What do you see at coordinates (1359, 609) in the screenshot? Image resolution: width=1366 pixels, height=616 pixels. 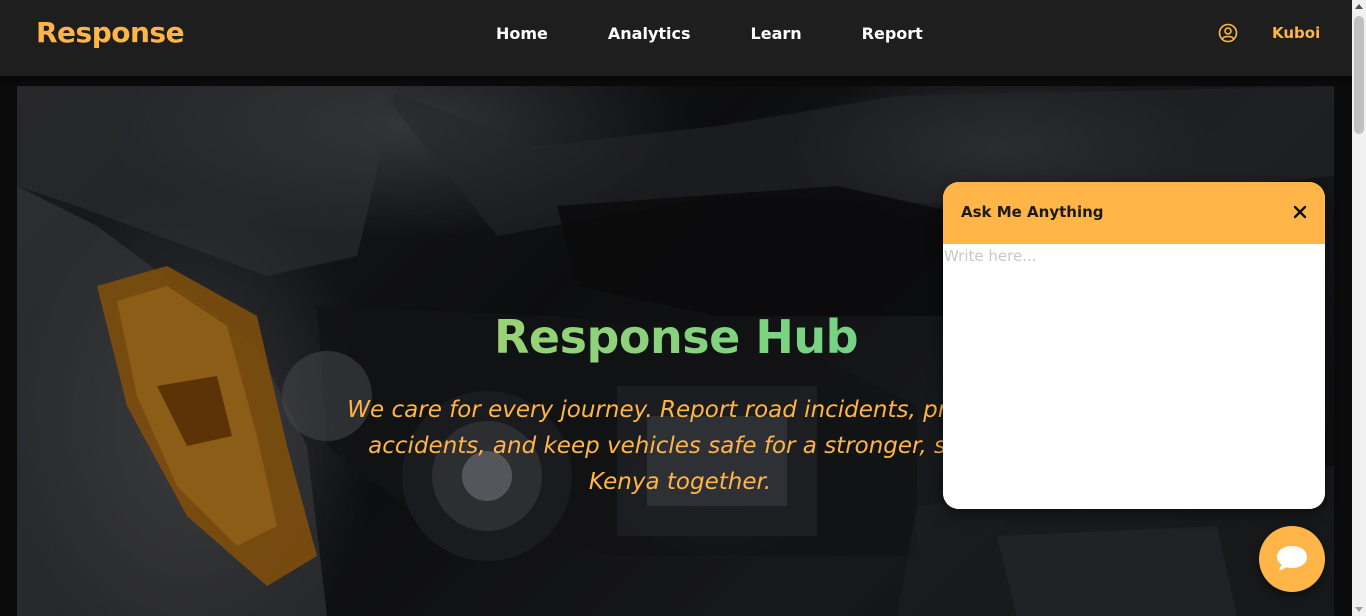 I see `scroll-down-arrow-icon` at bounding box center [1359, 609].